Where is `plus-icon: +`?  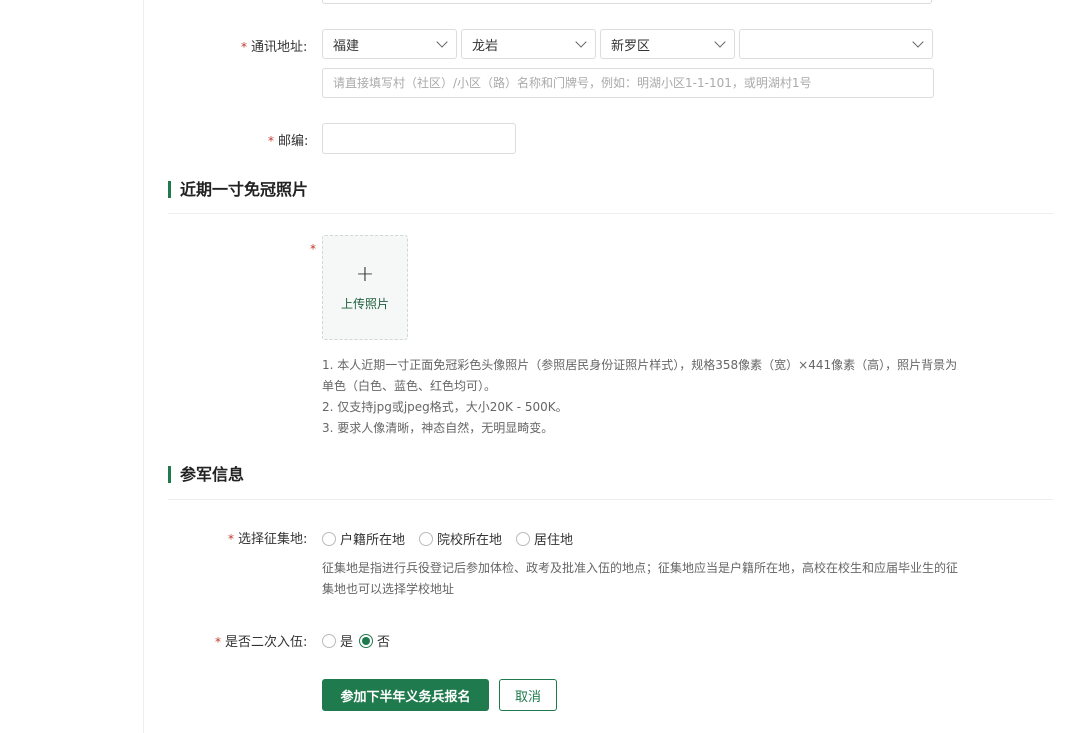
plus-icon: + is located at coordinates (365, 274).